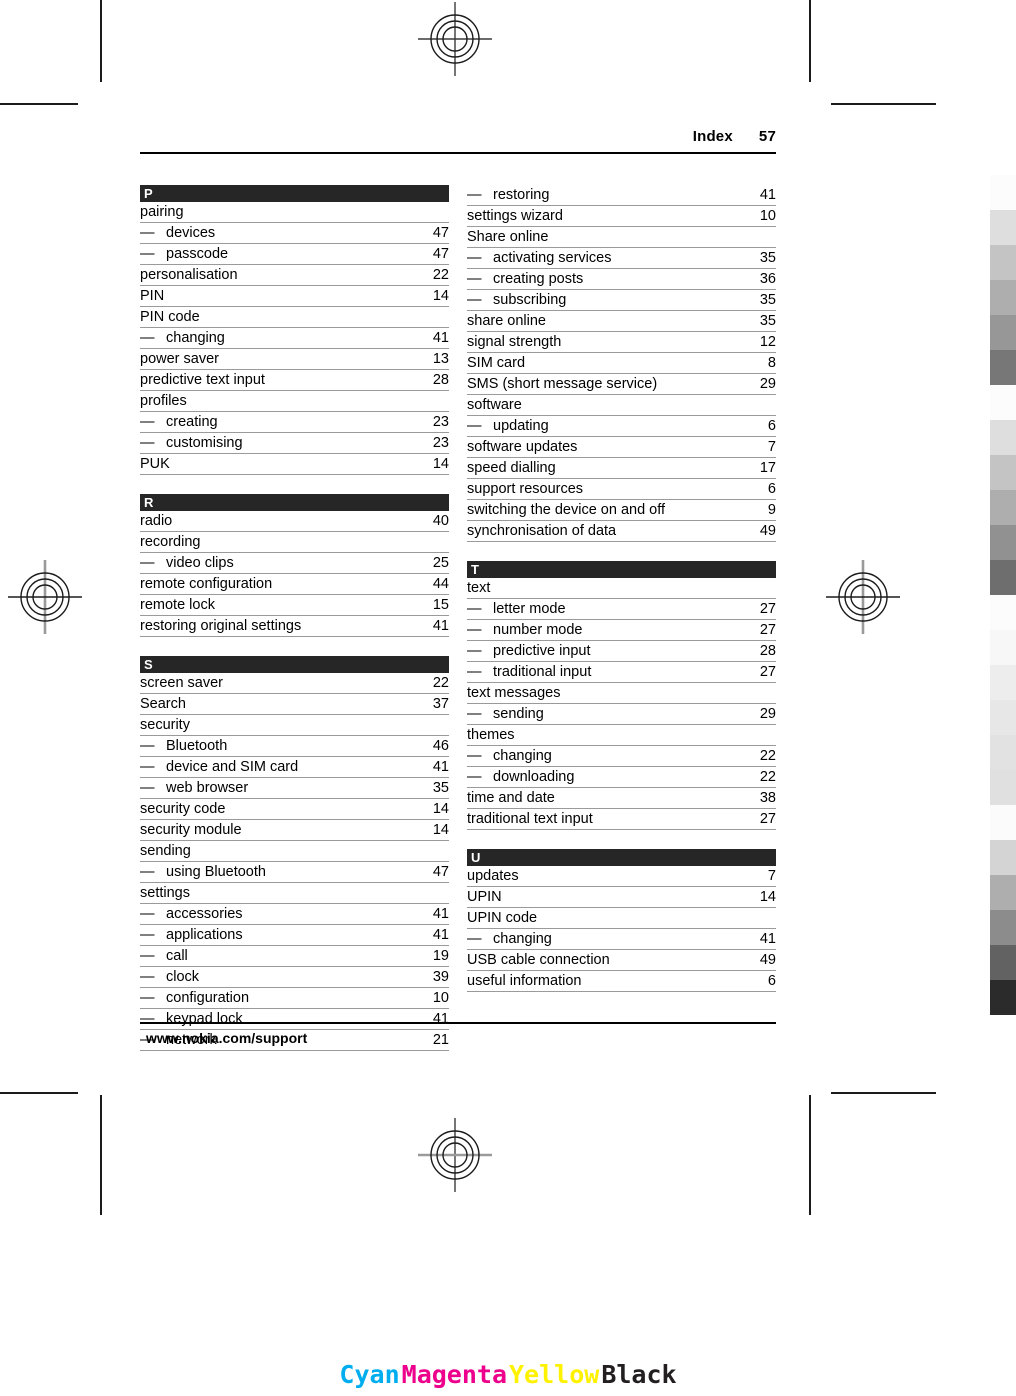 This screenshot has width=1016, height=1396. I want to click on index-entry-label: updates, so click(493, 876).